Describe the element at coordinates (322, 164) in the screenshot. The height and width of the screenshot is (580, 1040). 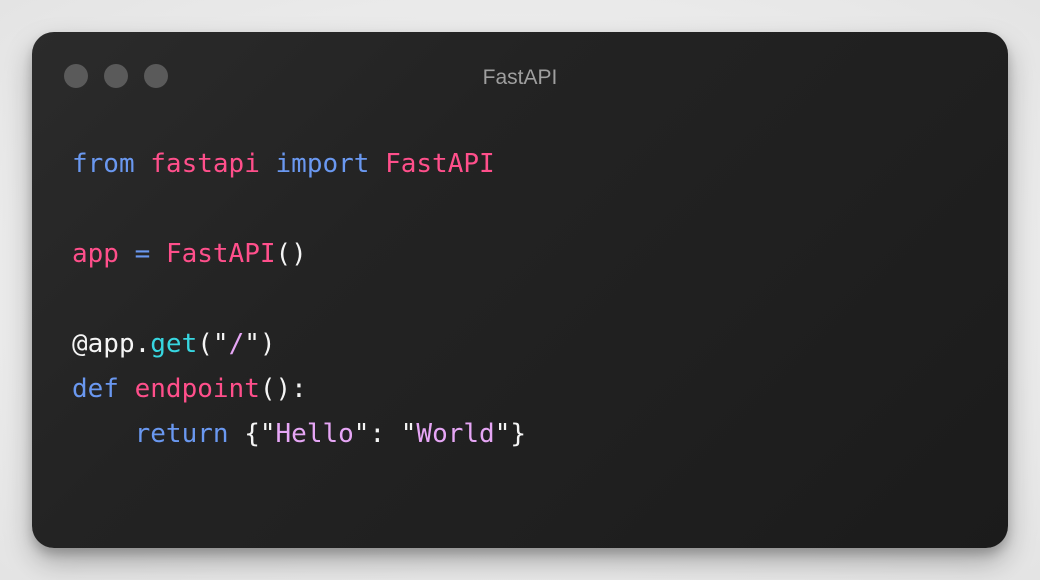
I see `code-token-keyword: import` at that location.